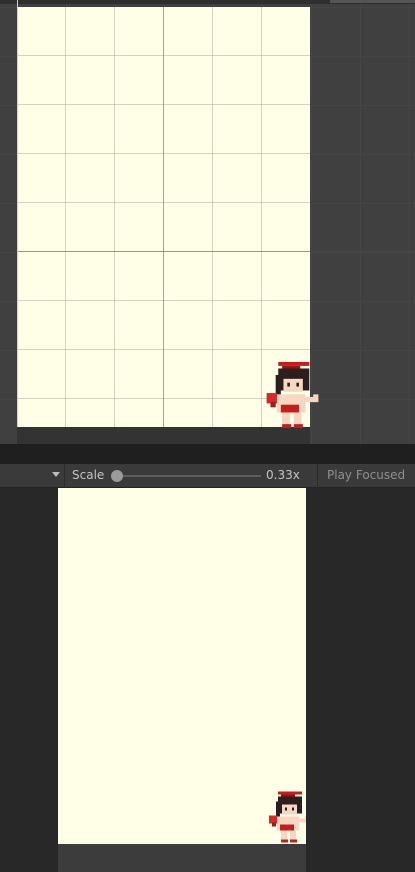 This screenshot has height=872, width=415. What do you see at coordinates (216, 251) in the screenshot?
I see `scene-axis-horizontal` at bounding box center [216, 251].